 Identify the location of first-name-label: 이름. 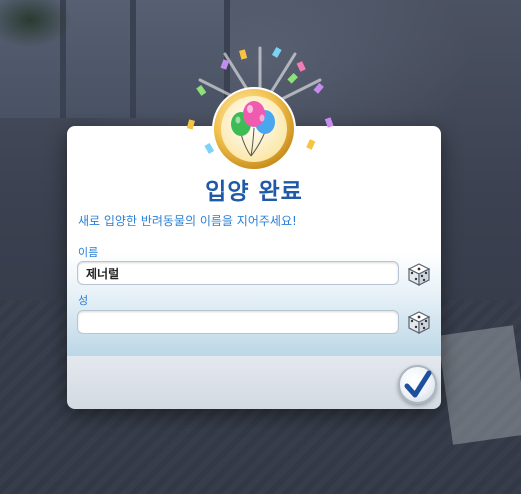
(88, 252).